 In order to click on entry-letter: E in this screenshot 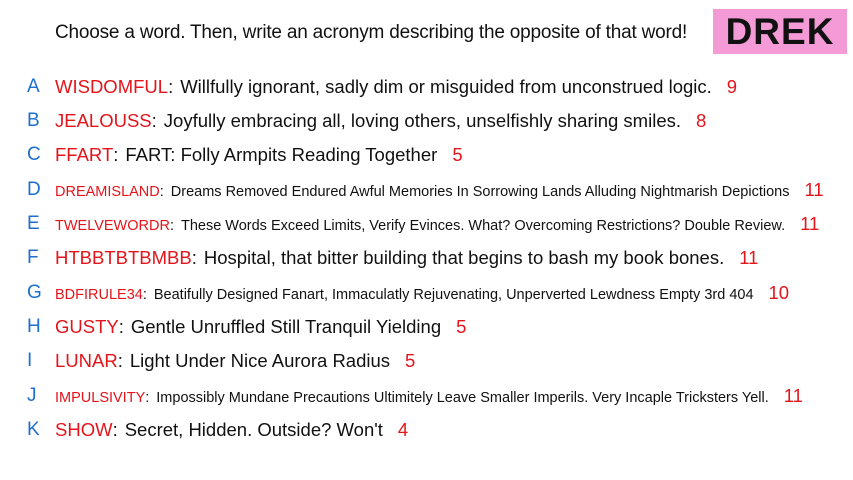, I will do `click(33, 223)`.